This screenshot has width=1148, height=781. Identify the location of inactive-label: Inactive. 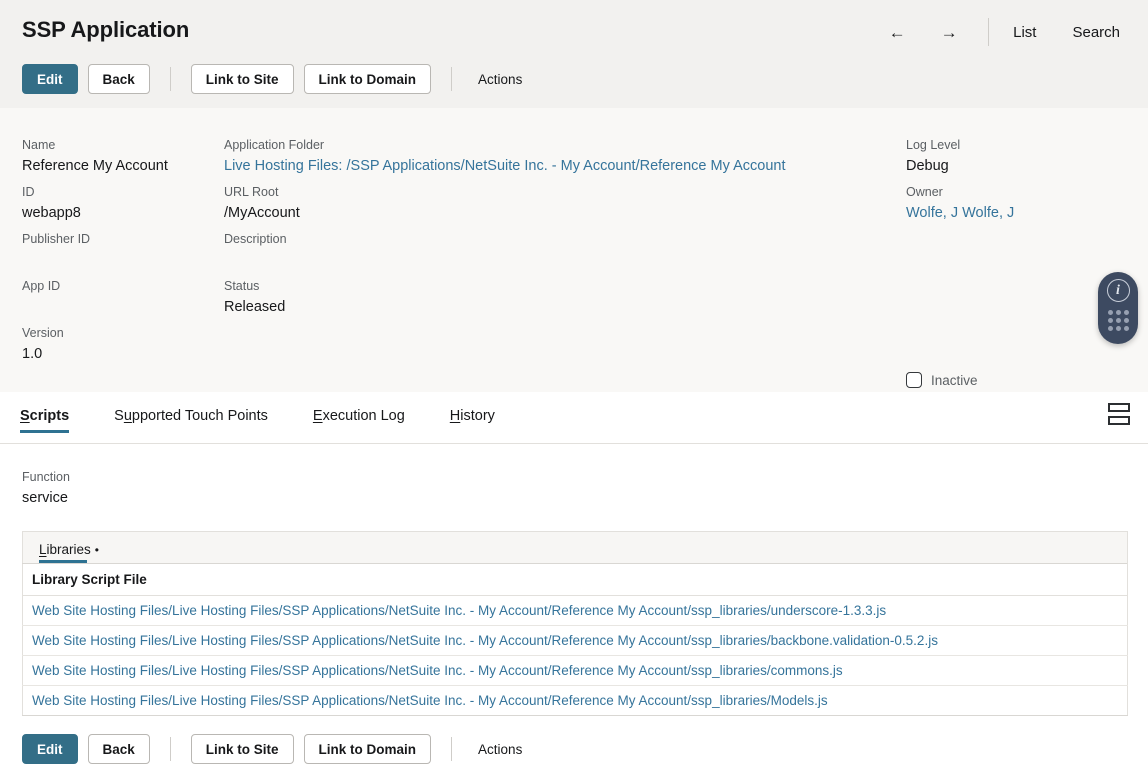
(954, 380).